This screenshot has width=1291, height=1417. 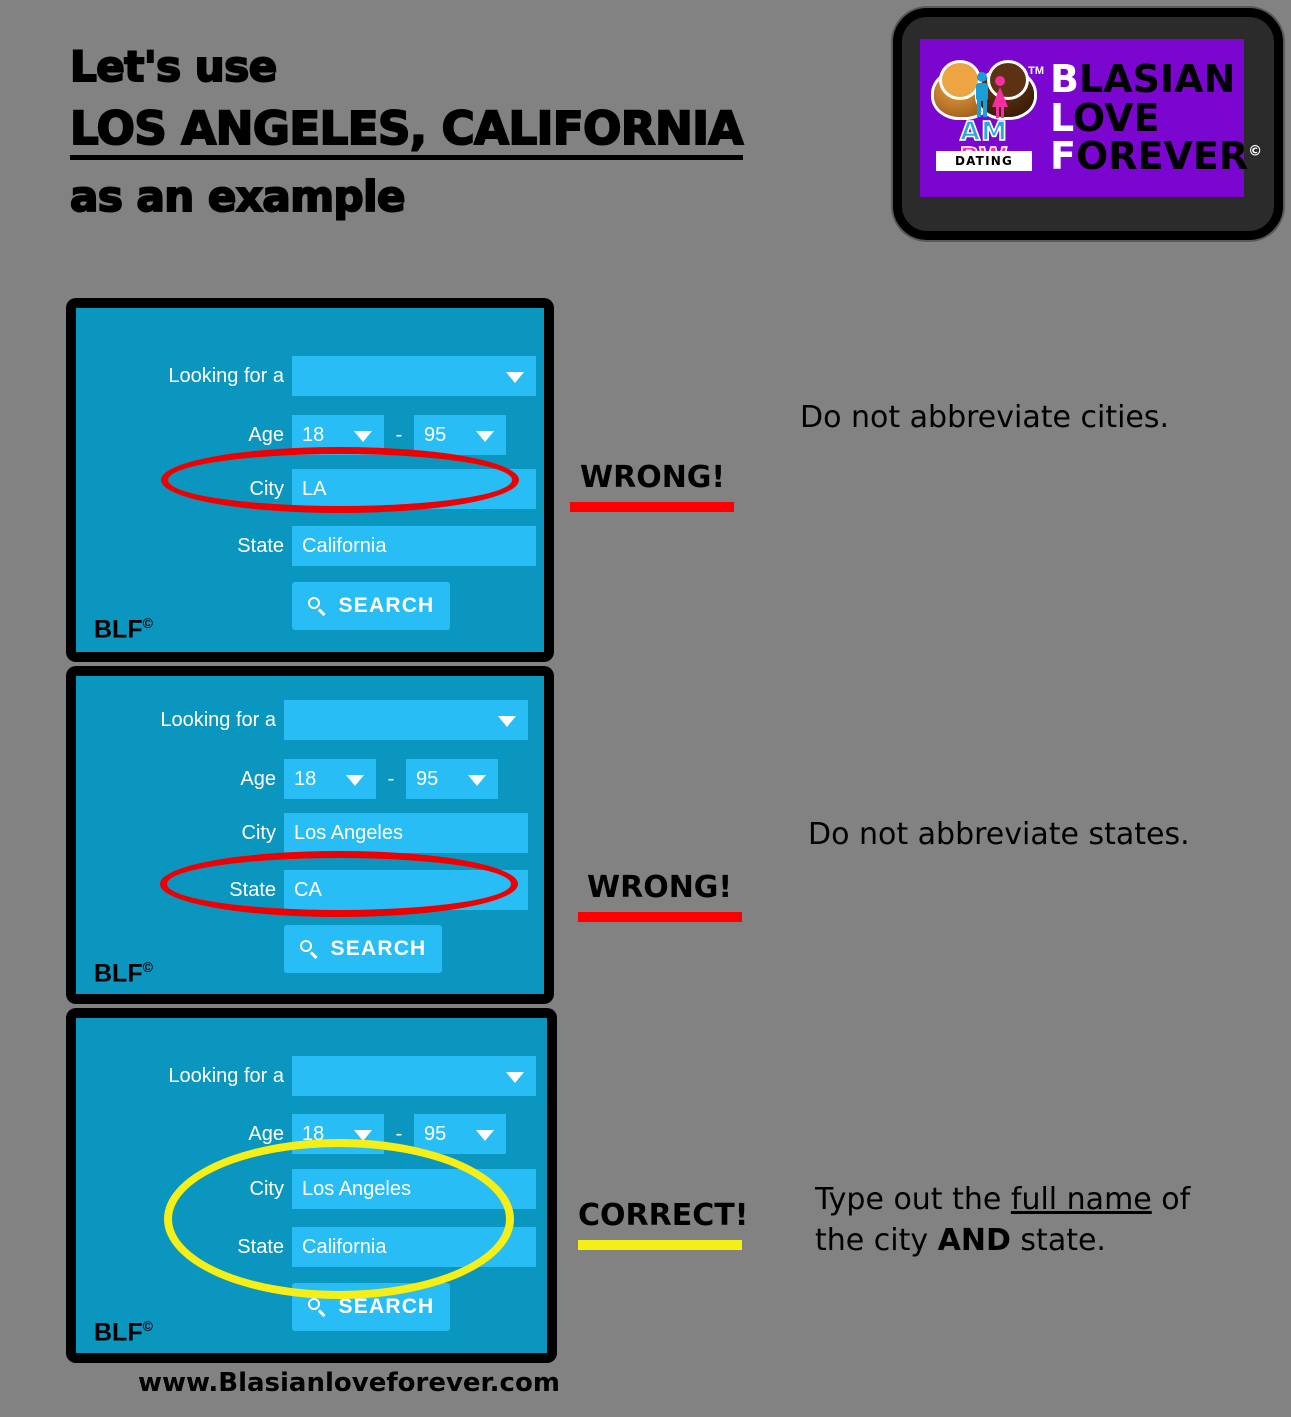 I want to click on label-state-2: State, so click(x=252, y=889).